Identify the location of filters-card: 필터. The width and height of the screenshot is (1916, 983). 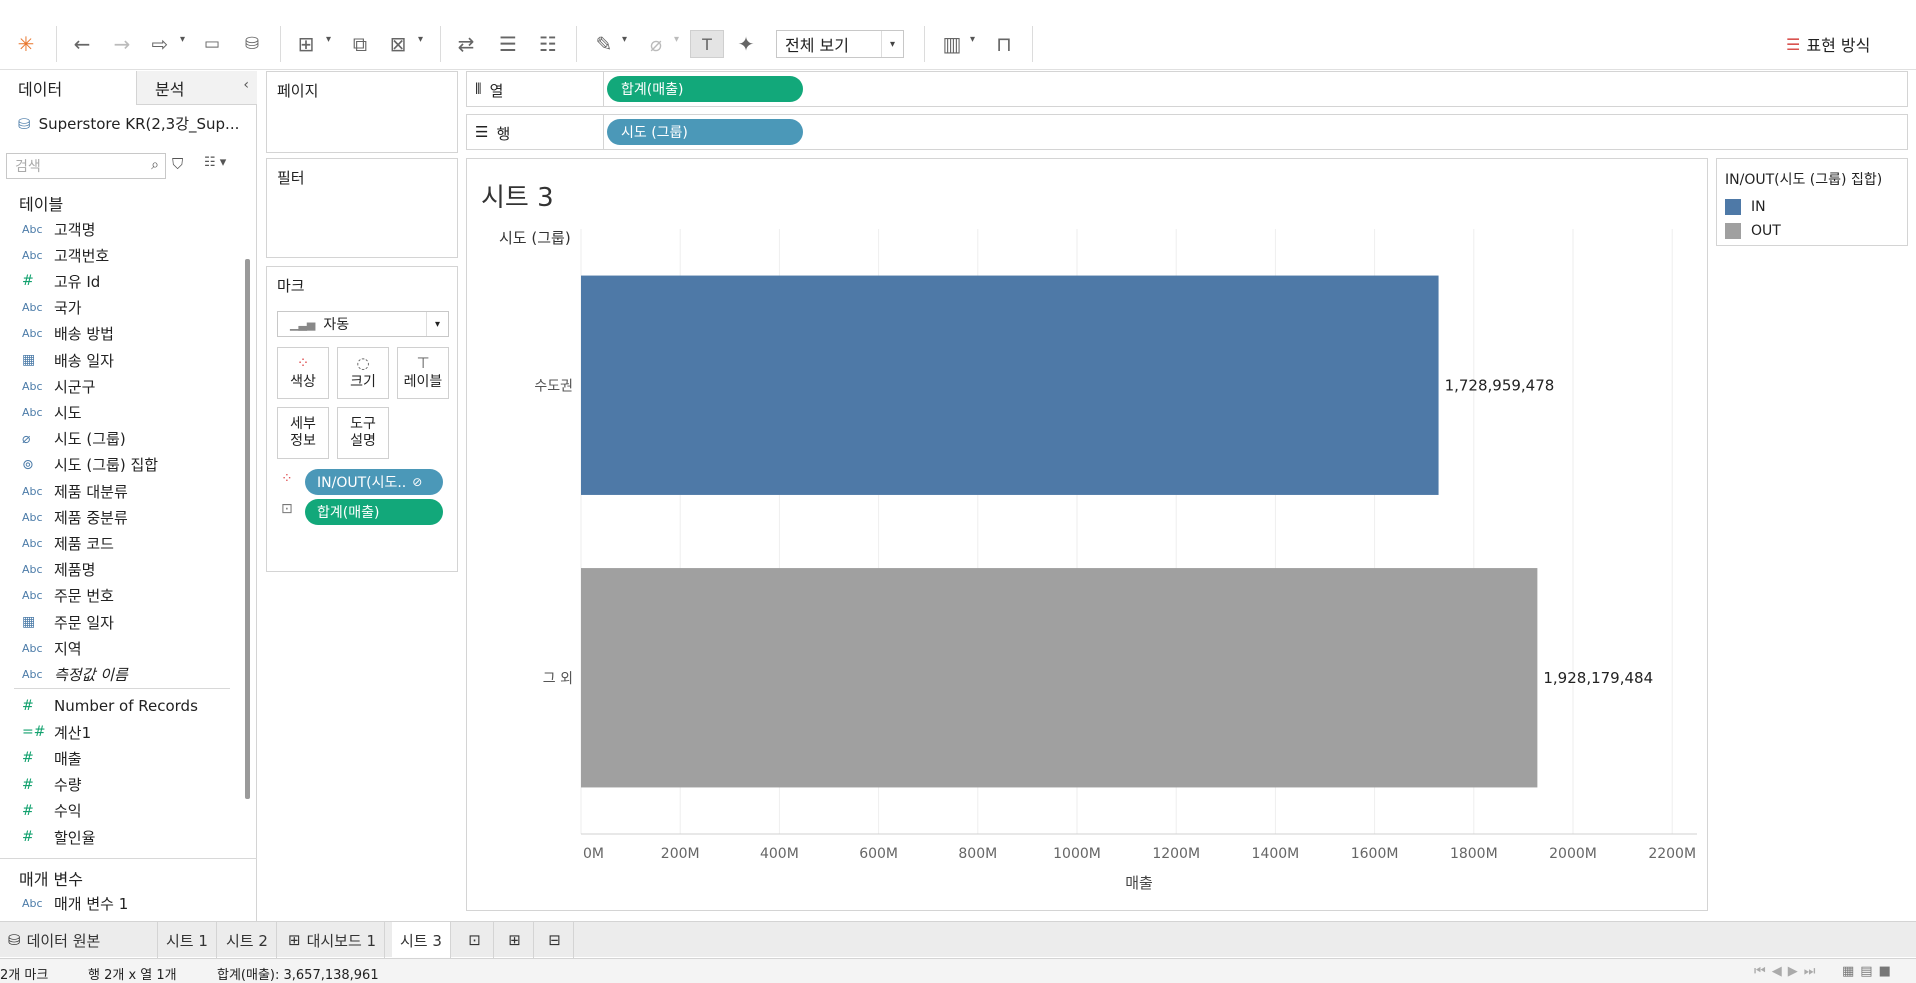
(362, 208).